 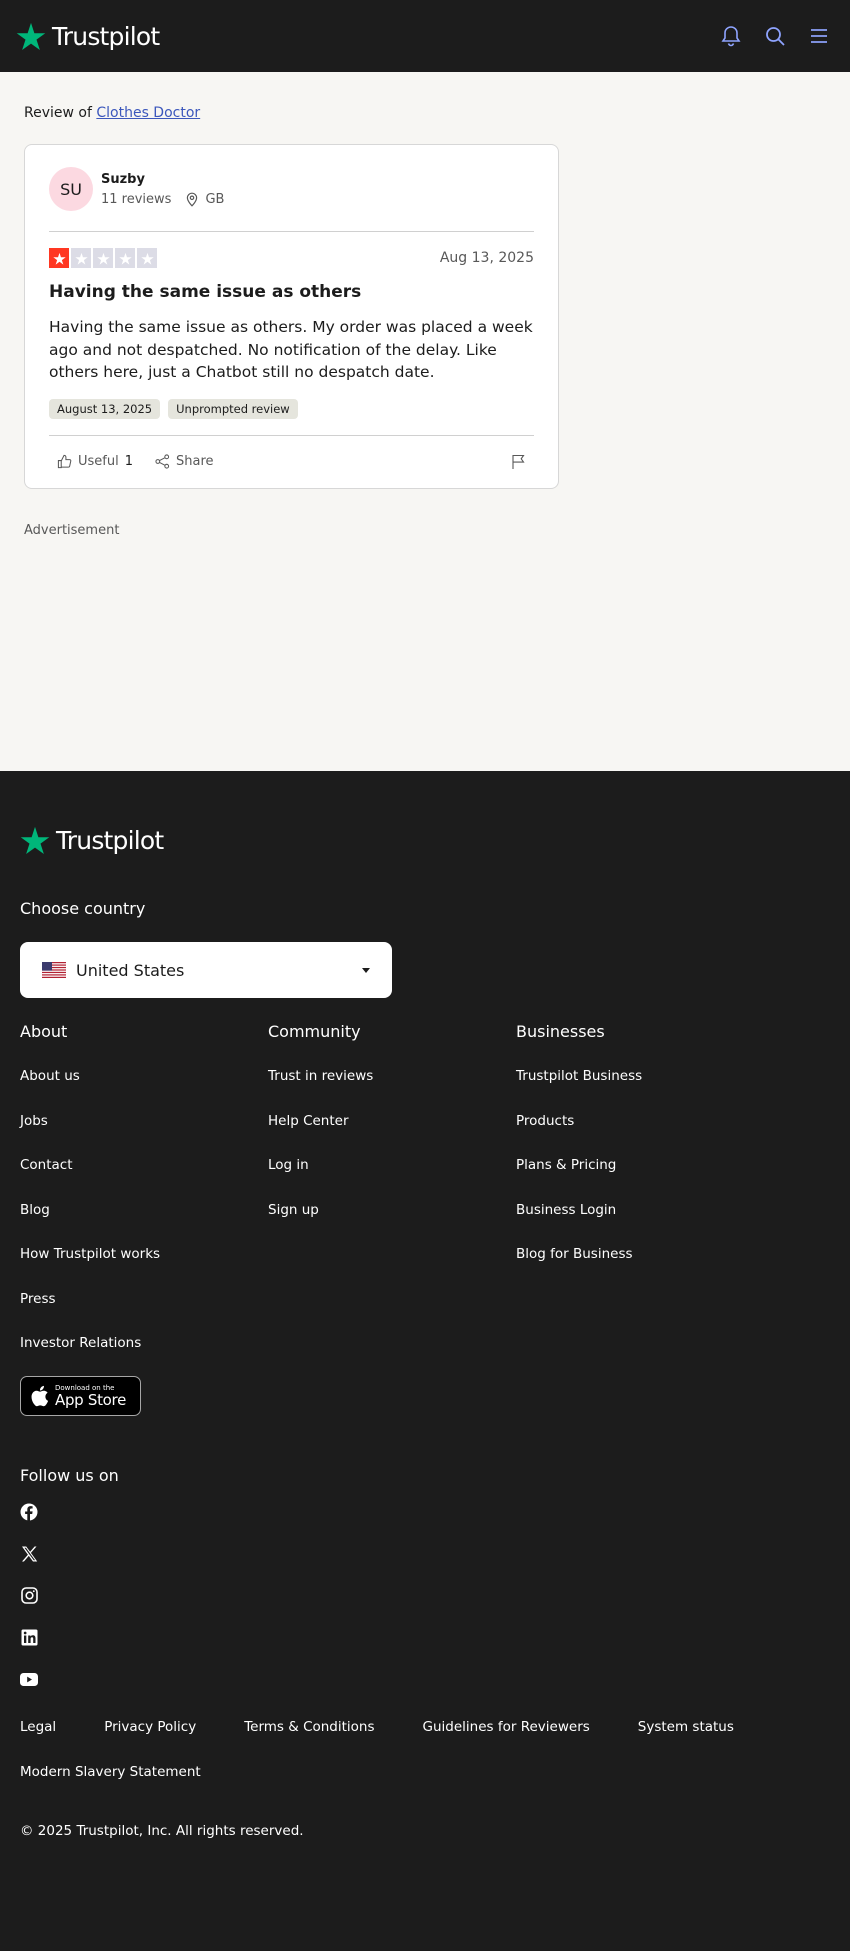 I want to click on logo-wordmark: Trustpilot, so click(x=106, y=36).